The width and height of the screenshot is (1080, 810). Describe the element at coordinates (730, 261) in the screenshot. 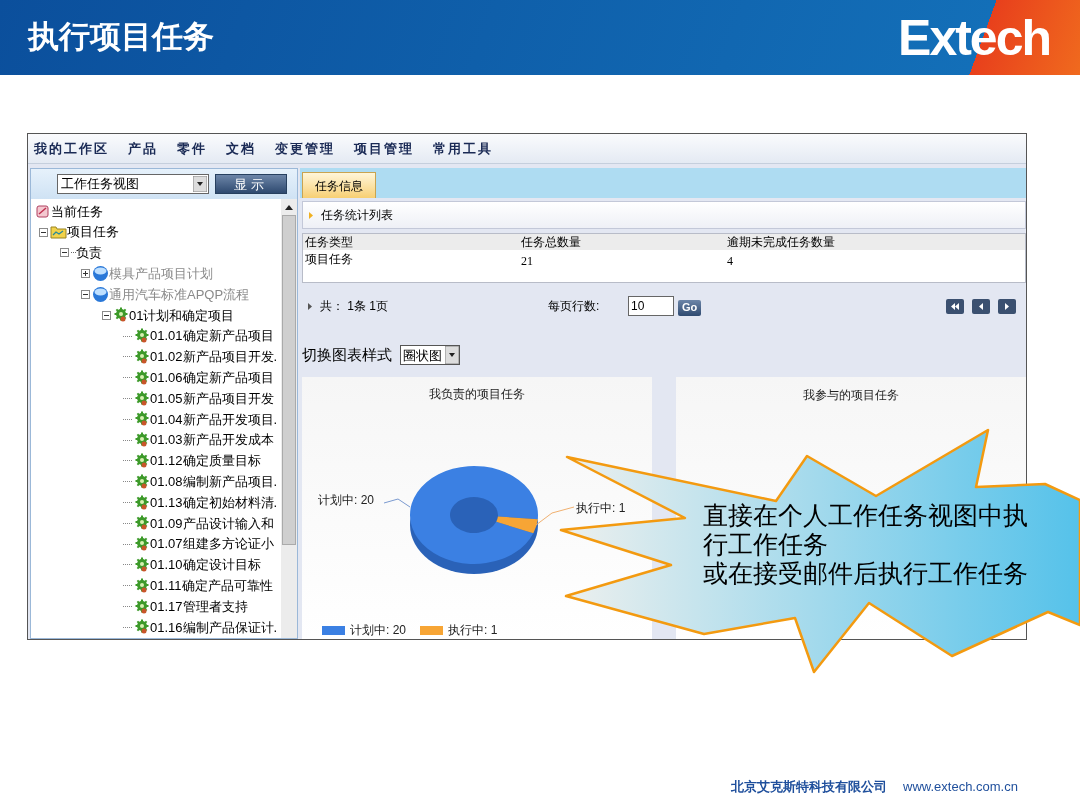

I see `table-cell-text: 4` at that location.